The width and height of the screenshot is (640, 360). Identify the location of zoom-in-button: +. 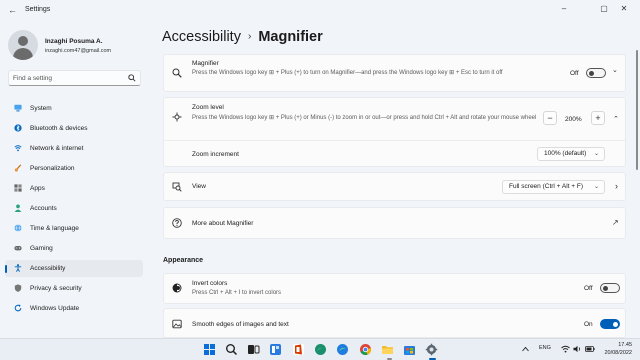
(598, 118).